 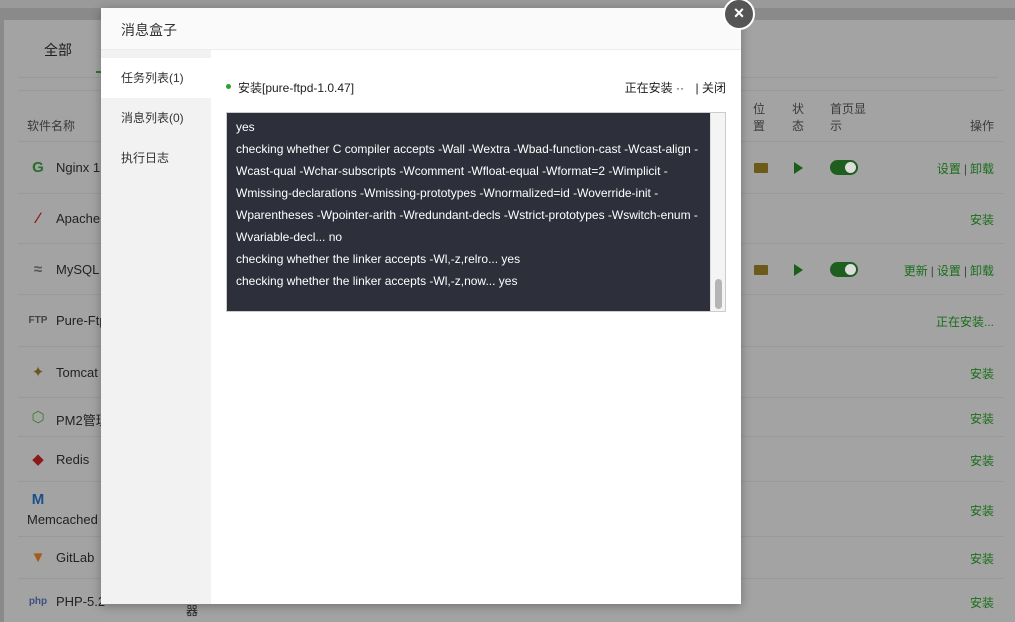 I want to click on header-actions: 操作, so click(x=981, y=126).